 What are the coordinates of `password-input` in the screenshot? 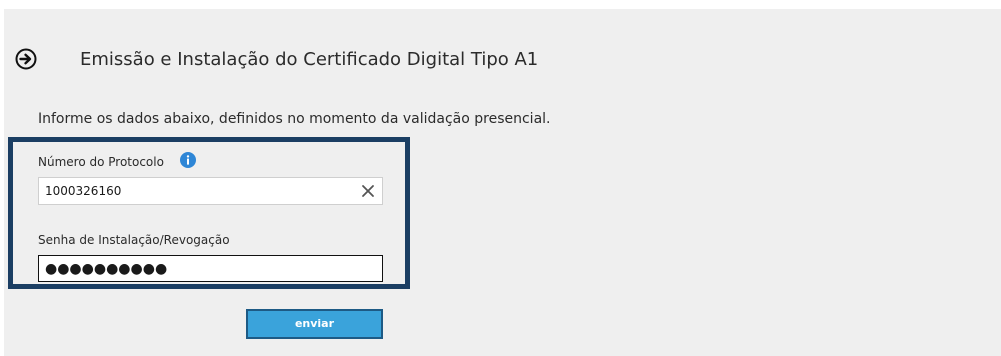 It's located at (210, 268).